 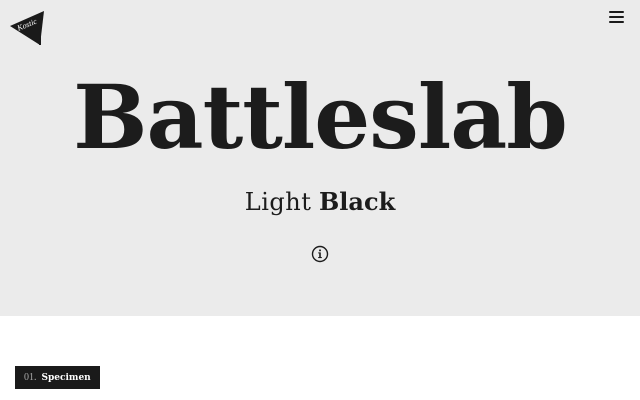 What do you see at coordinates (618, 17) in the screenshot?
I see `hamburger-menu-icon` at bounding box center [618, 17].